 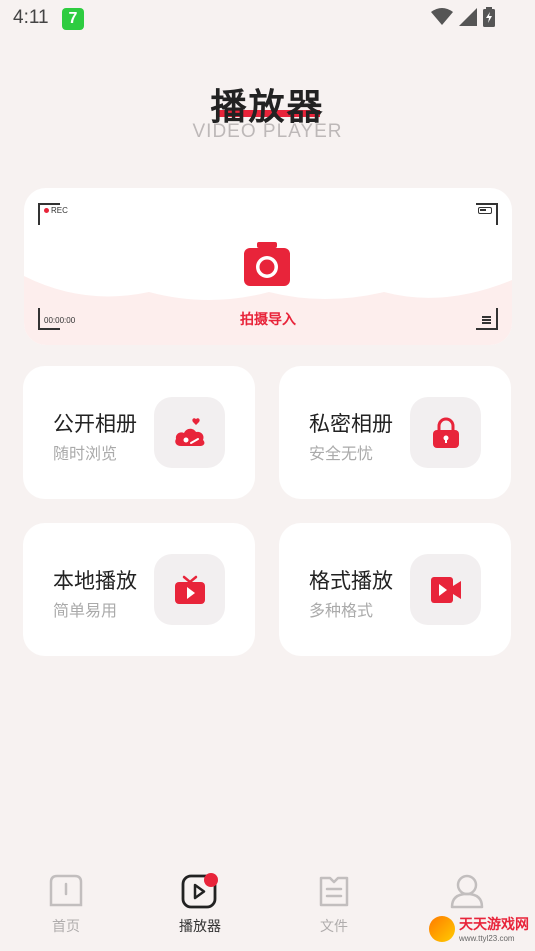 I want to click on watermark: 天天游戏网 www.ttyl23.com, so click(x=479, y=928).